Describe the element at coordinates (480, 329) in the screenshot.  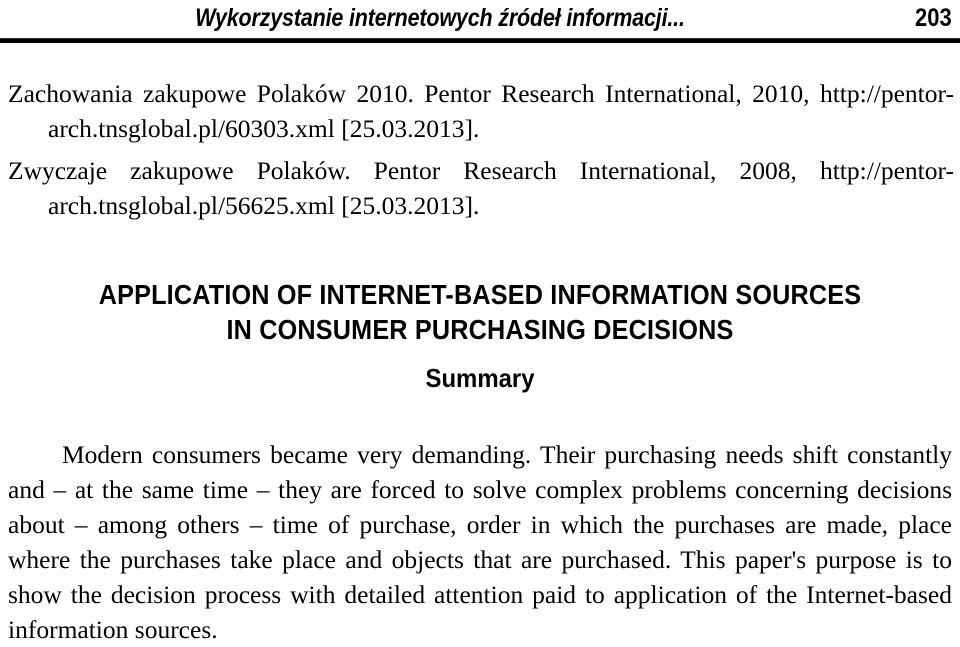
I see `article-title-line-2: IN CONSUMER PURCHASING DECISIONS` at that location.